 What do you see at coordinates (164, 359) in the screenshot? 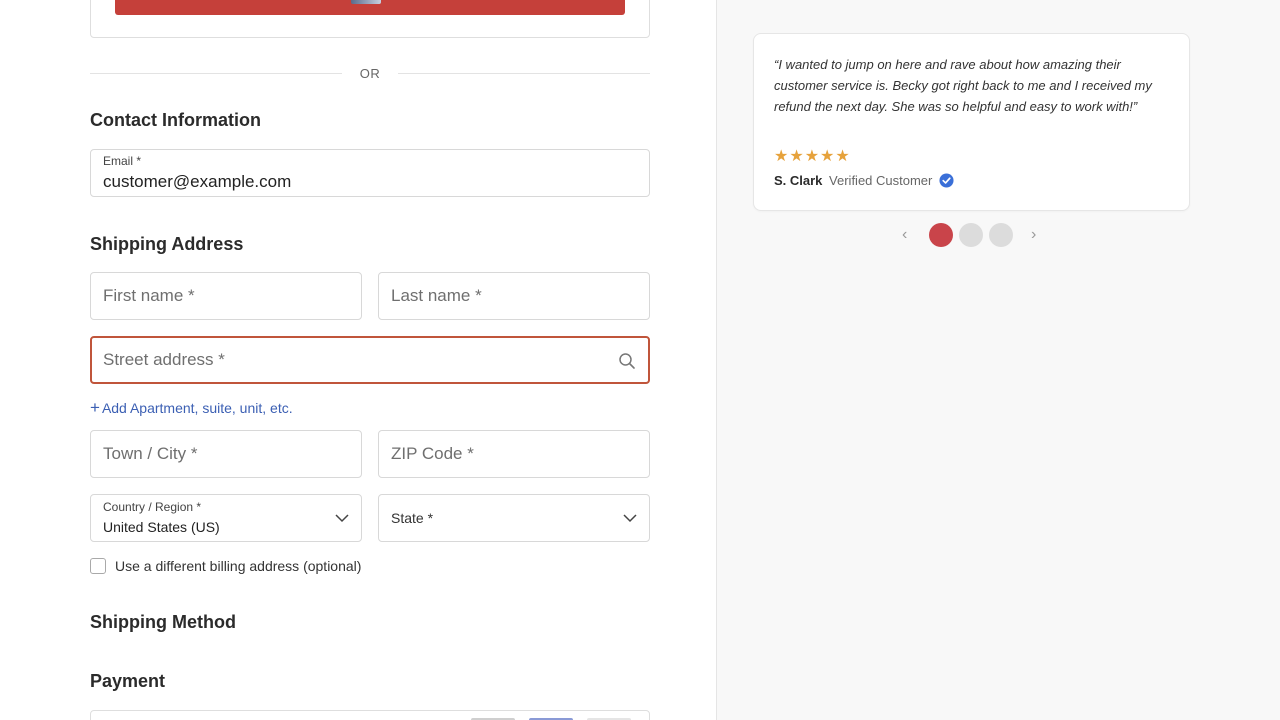
I see `street-address-placeholder: Street address *` at bounding box center [164, 359].